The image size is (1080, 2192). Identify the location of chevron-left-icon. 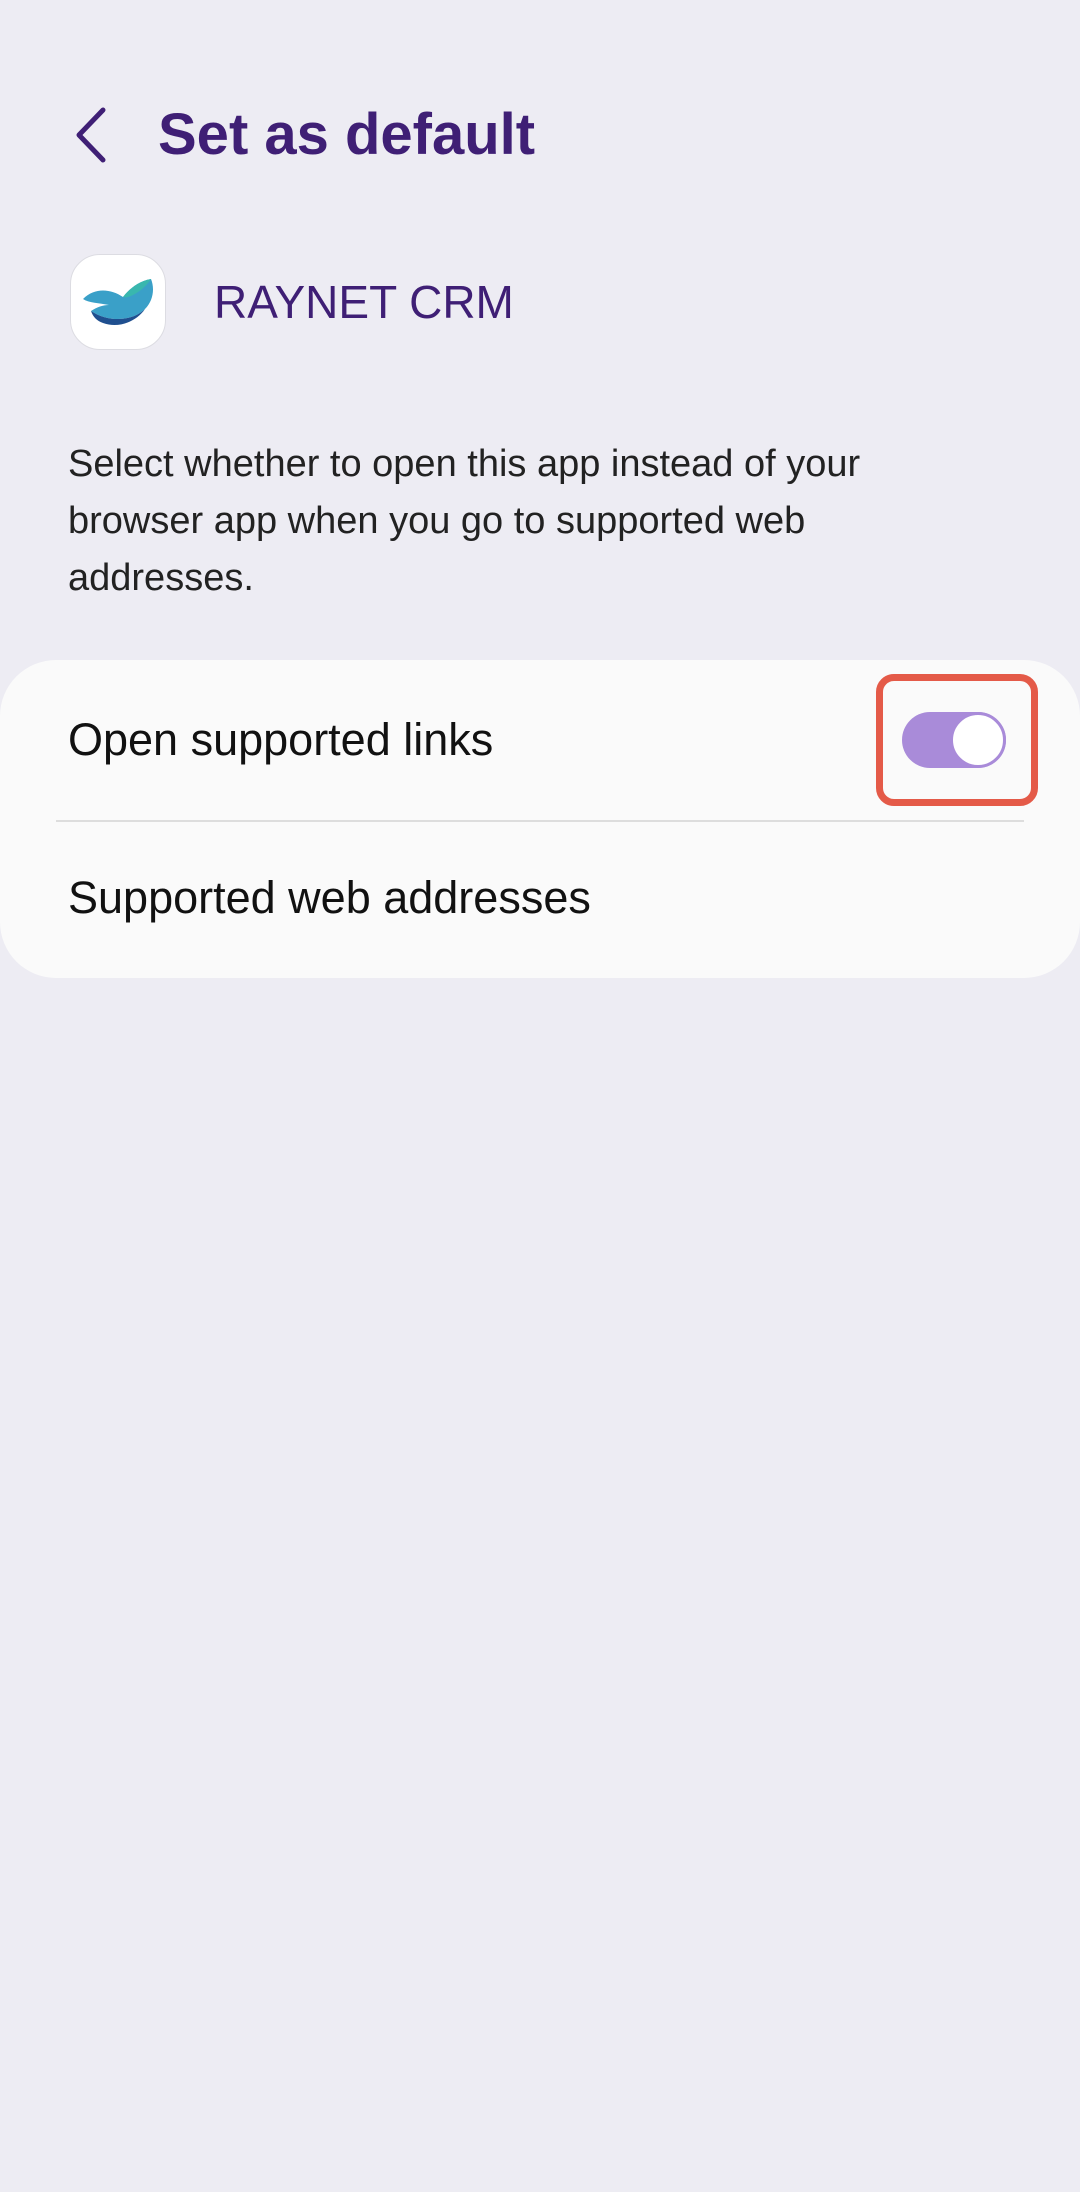
(91, 135).